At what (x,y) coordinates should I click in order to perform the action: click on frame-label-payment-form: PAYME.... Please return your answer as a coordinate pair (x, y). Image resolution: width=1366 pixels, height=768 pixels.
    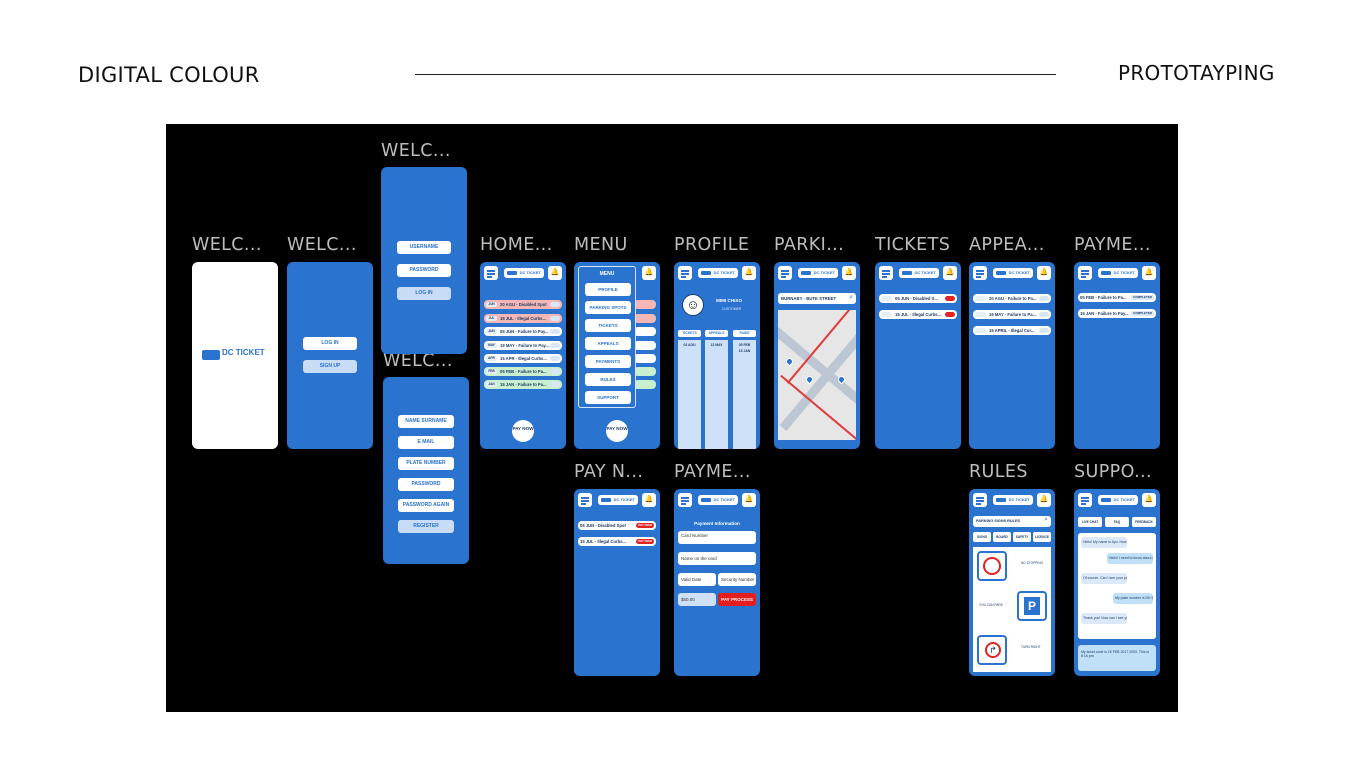
    Looking at the image, I should click on (712, 472).